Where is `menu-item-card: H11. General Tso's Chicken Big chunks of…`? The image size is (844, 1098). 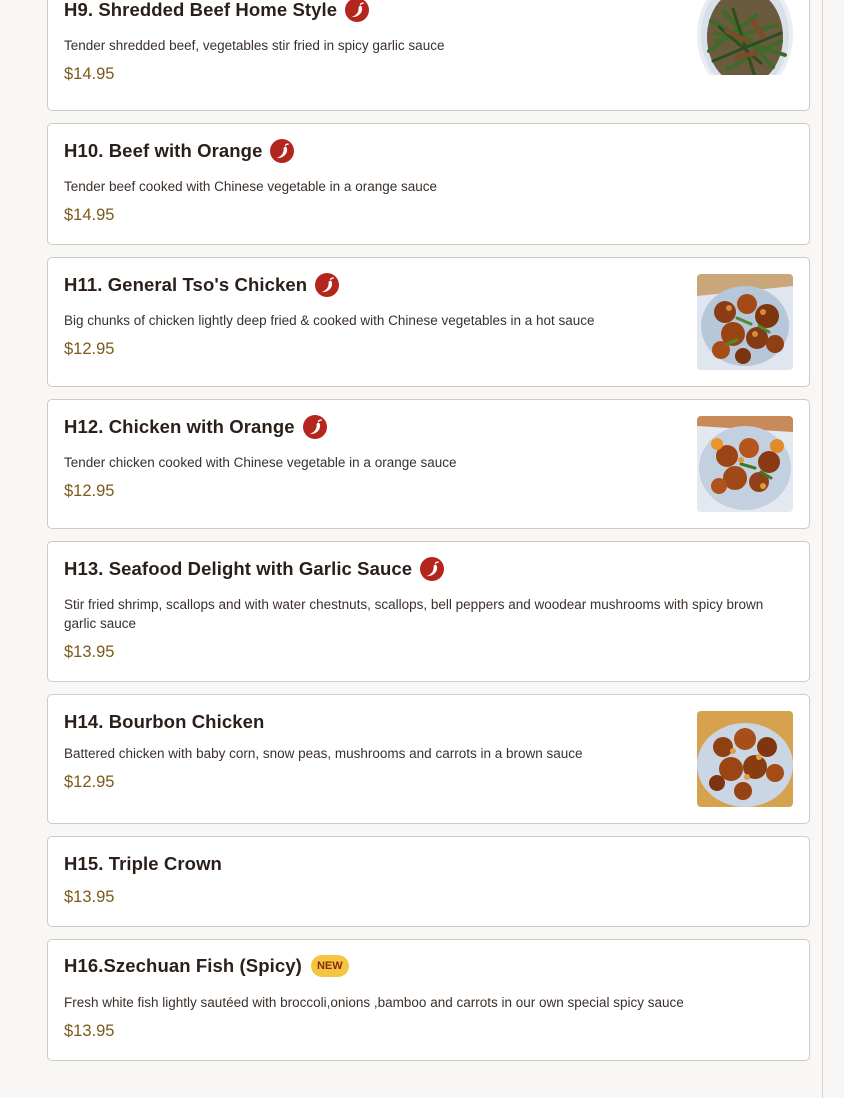 menu-item-card: H11. General Tso's Chicken Big chunks of… is located at coordinates (428, 322).